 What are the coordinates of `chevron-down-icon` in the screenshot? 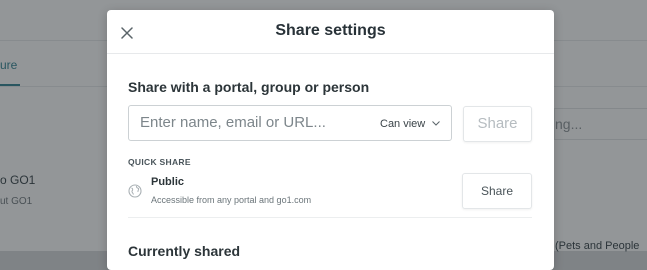 It's located at (436, 123).